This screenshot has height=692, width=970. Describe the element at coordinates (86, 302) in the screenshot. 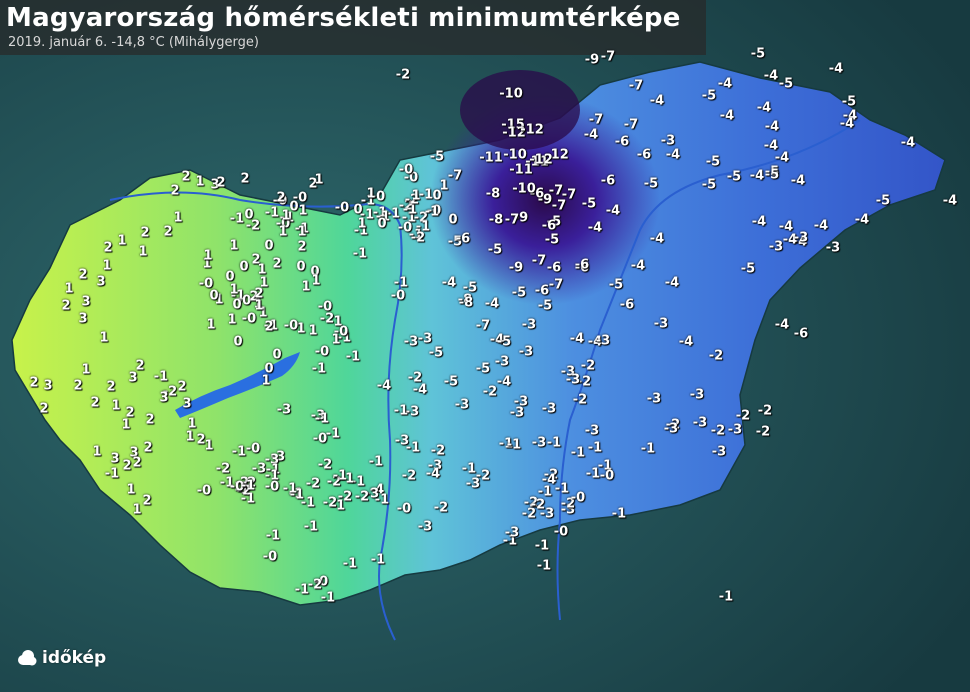

I see `station-temperature-label: 3` at that location.